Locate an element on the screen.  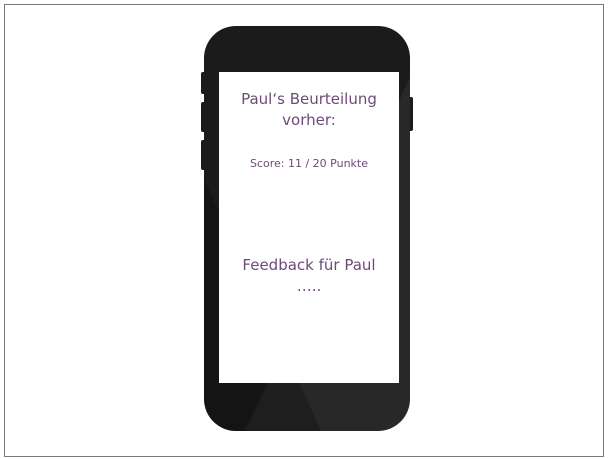
feedback-placeholder: ….. is located at coordinates (309, 286).